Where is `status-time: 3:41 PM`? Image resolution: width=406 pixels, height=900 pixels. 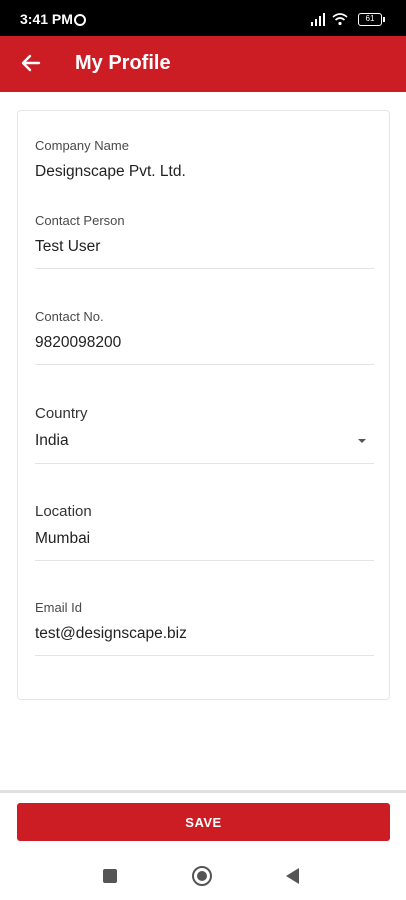
status-time: 3:41 PM is located at coordinates (46, 19).